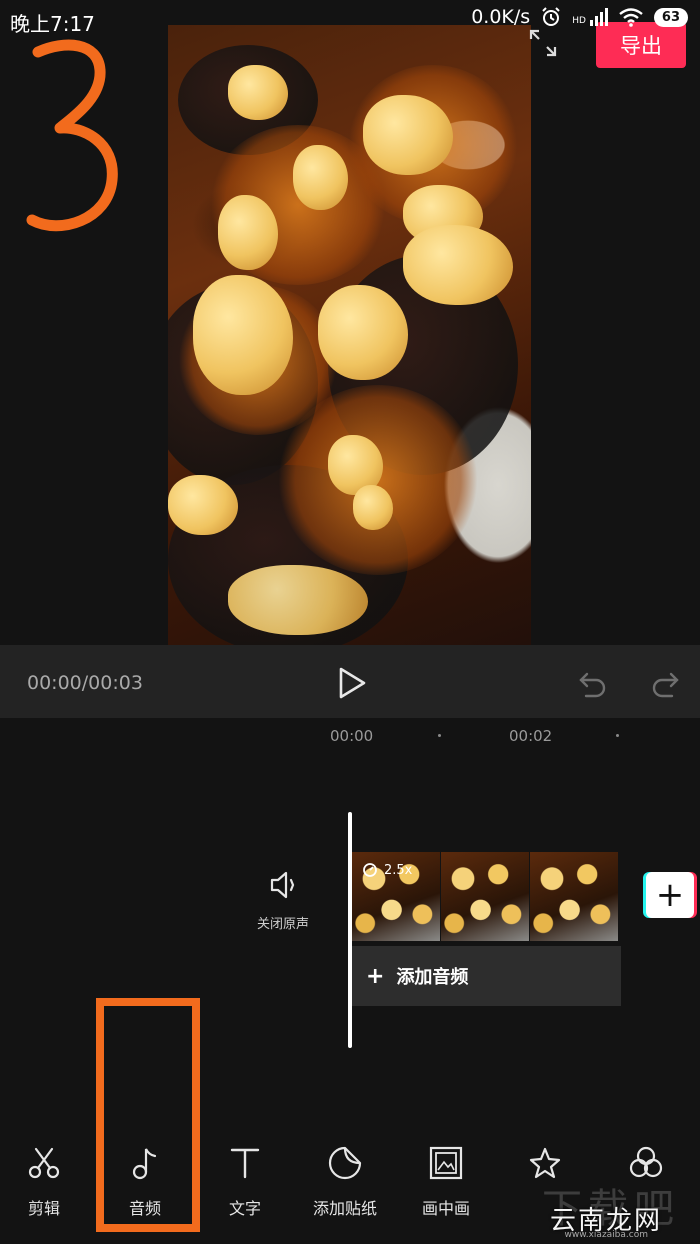  Describe the element at coordinates (446, 1163) in the screenshot. I see `picture-in-picture-icon` at that location.